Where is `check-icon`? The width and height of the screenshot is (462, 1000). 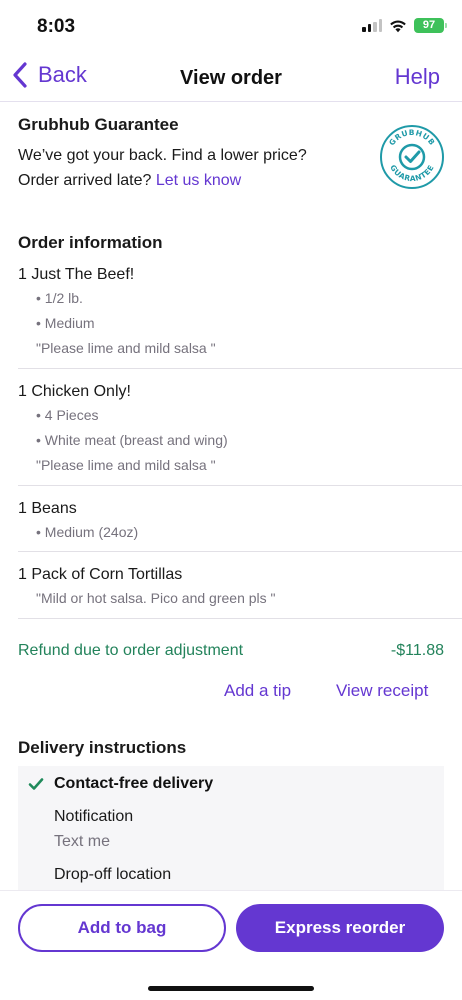 check-icon is located at coordinates (36, 784).